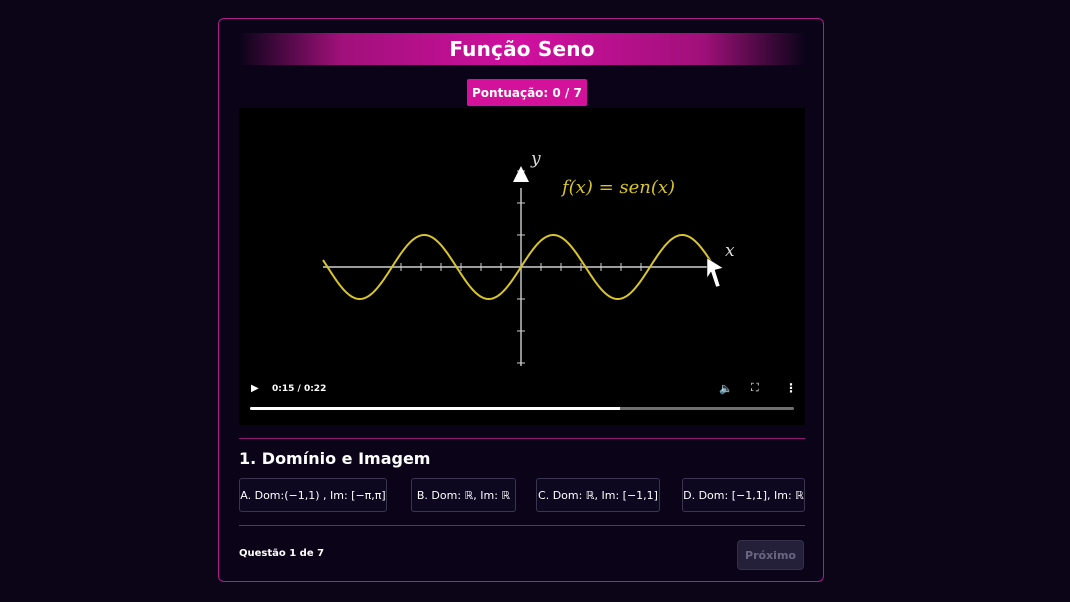  I want to click on play-icon: ▶, so click(255, 388).